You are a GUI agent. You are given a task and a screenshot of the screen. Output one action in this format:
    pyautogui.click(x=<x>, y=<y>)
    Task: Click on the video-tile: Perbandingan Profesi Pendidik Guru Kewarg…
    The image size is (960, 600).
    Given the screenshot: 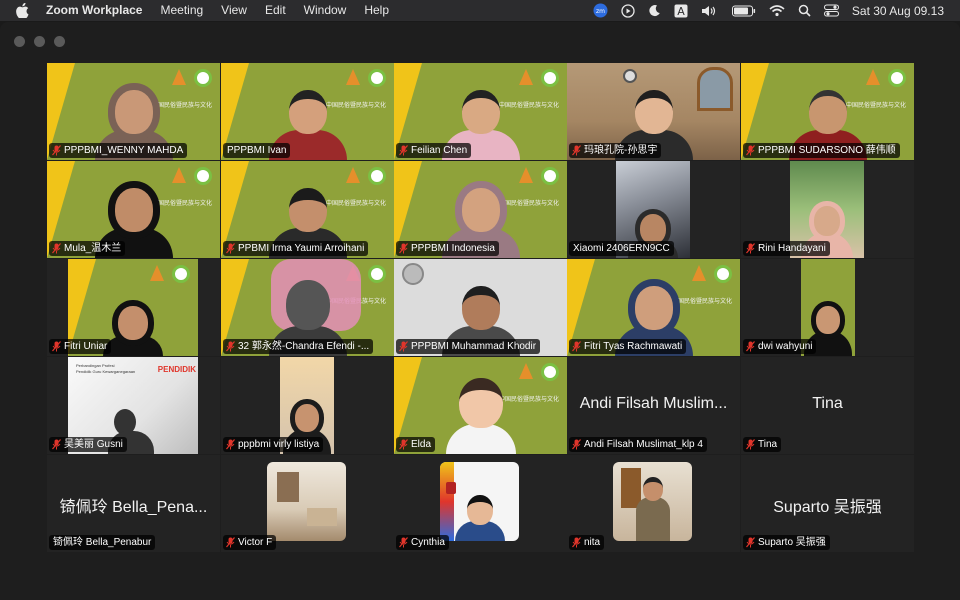 What is the action you would take?
    pyautogui.click(x=133, y=405)
    